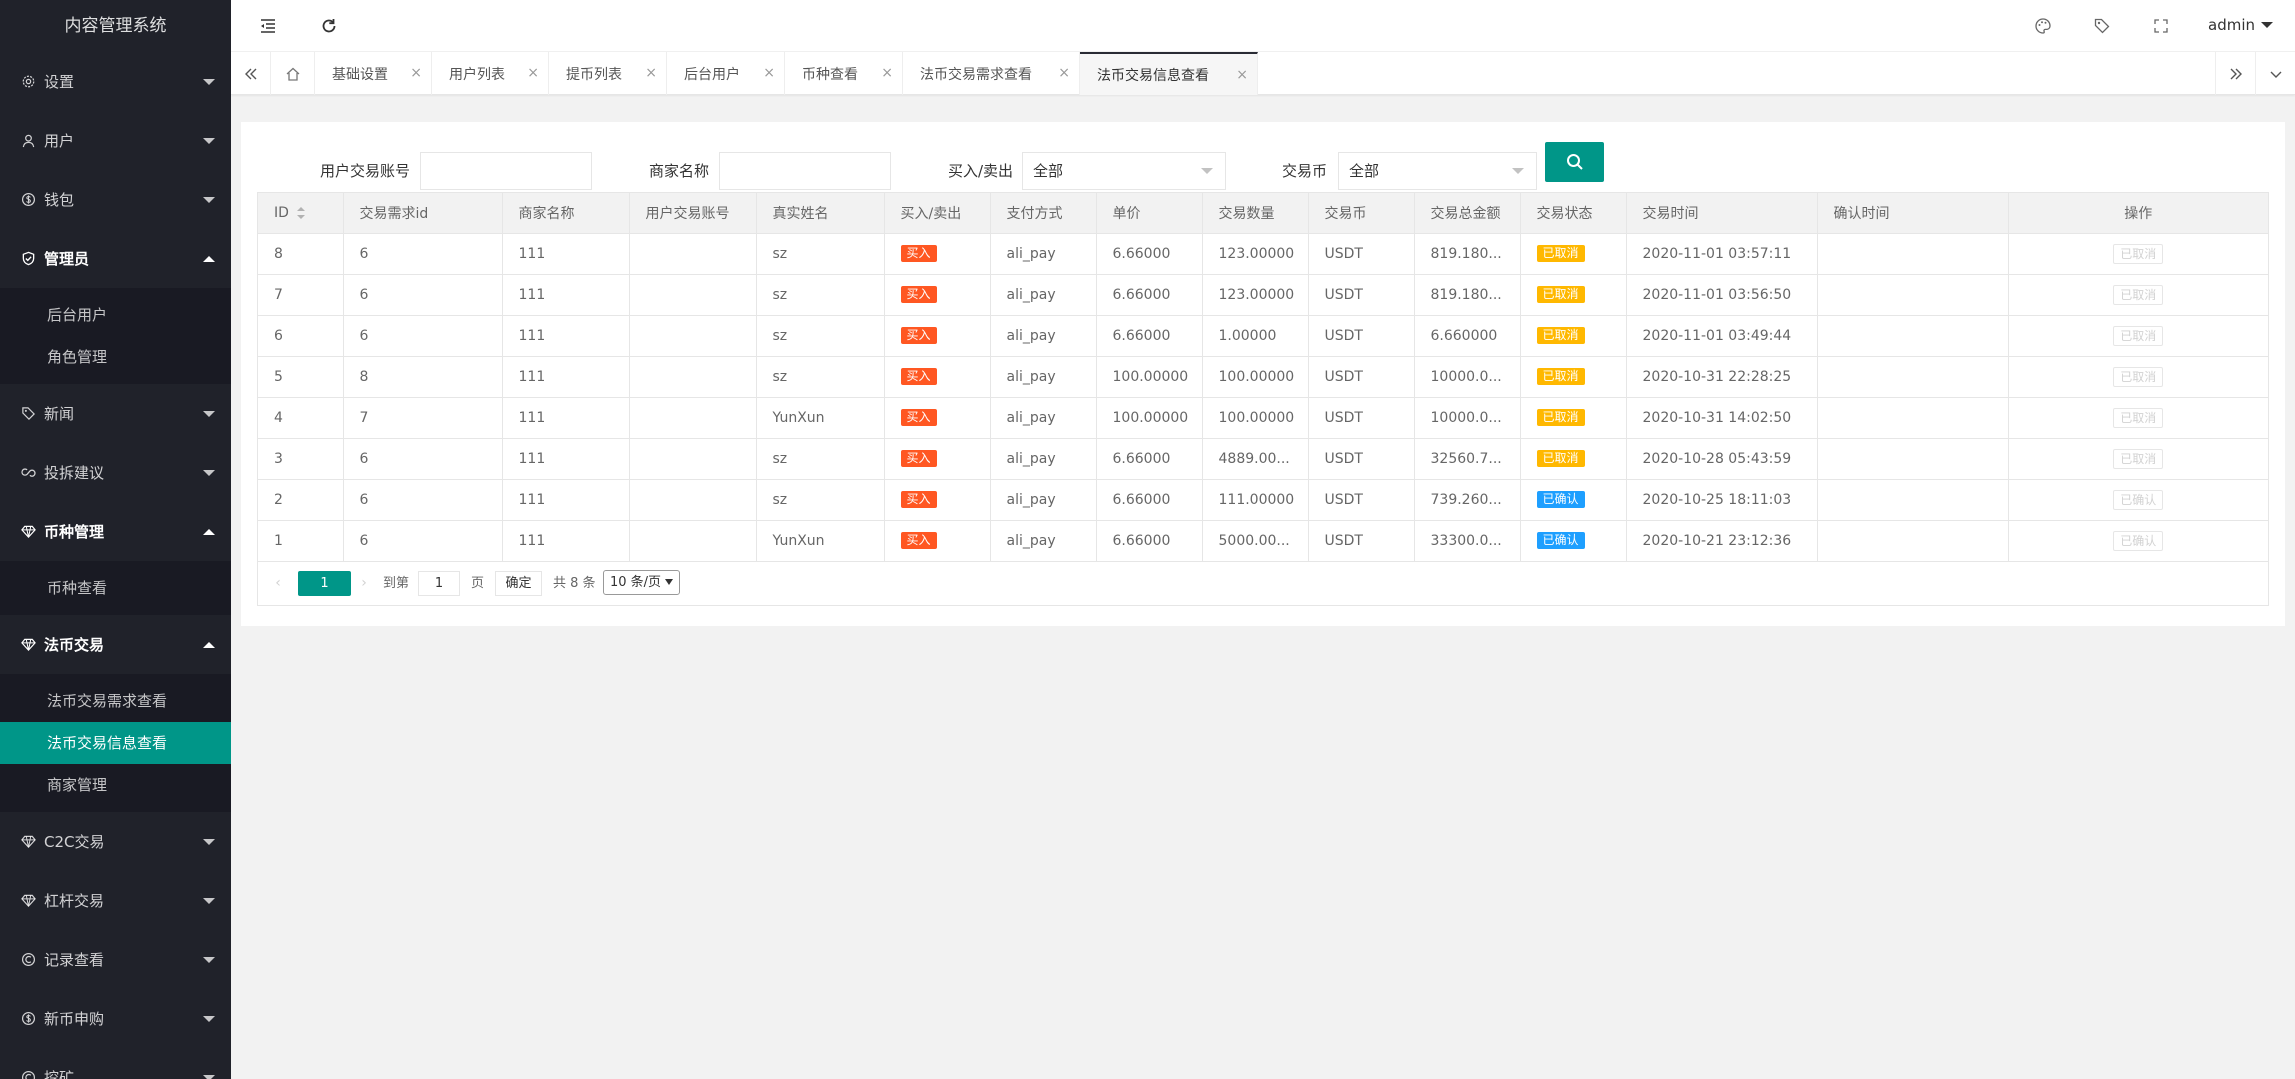  Describe the element at coordinates (844, 73) in the screenshot. I see `tab-4: 币种查看 ×` at that location.